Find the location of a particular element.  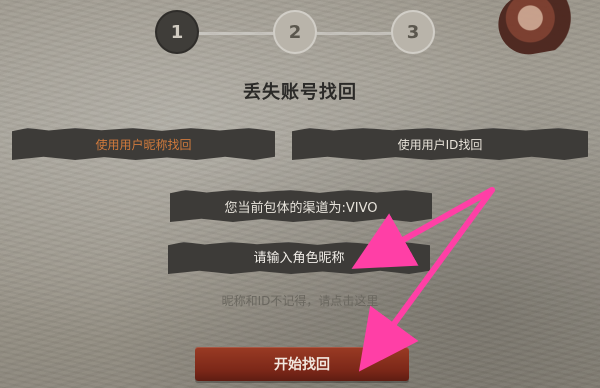

tab-id-recovery: 使用用户ID找回 is located at coordinates (440, 144).